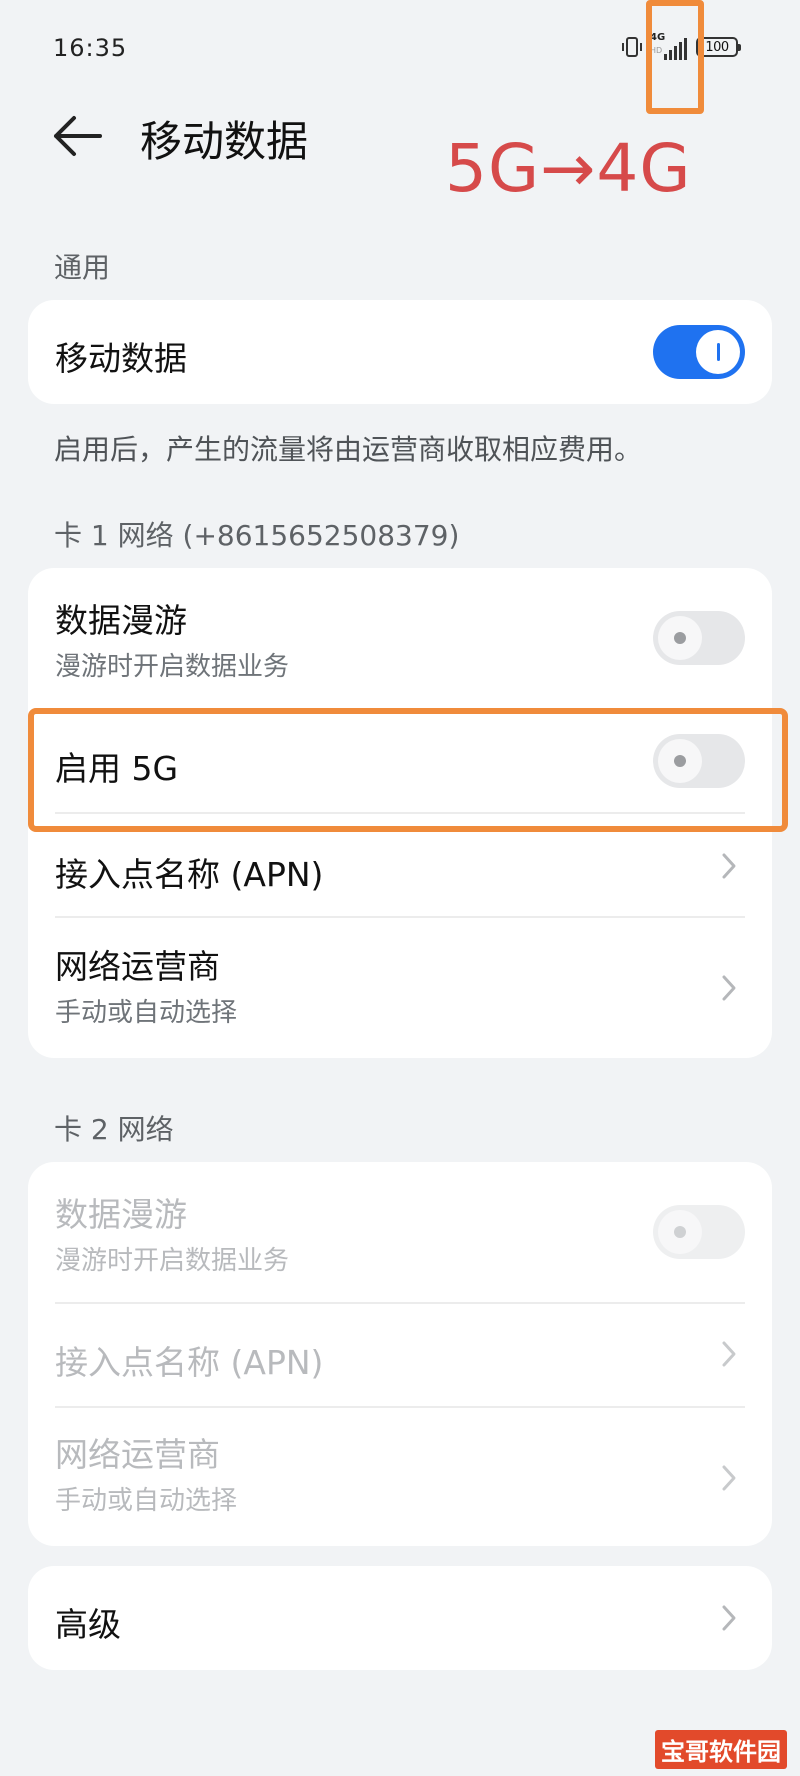 The height and width of the screenshot is (1776, 800). I want to click on sim2-apn-title: 接入点名称 (APN), so click(189, 1362).